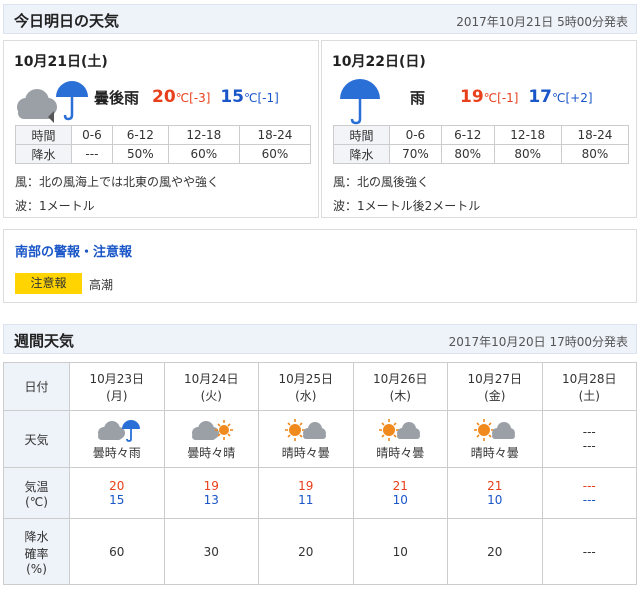 This screenshot has height=590, width=640. I want to click on high-temp: 19, so click(472, 97).